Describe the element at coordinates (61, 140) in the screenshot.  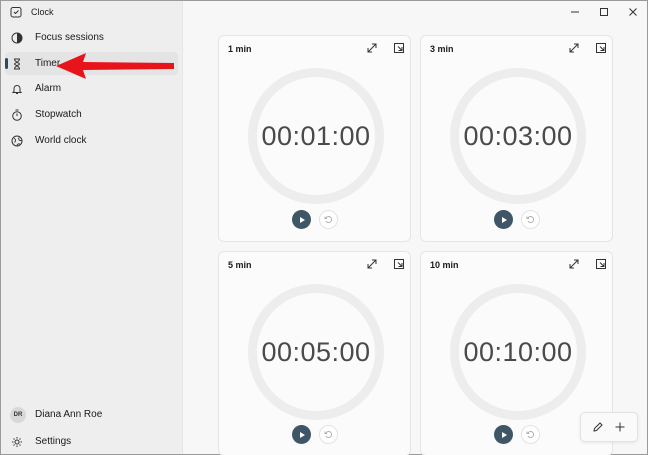
I see `sidebar-item-label: World clock` at that location.